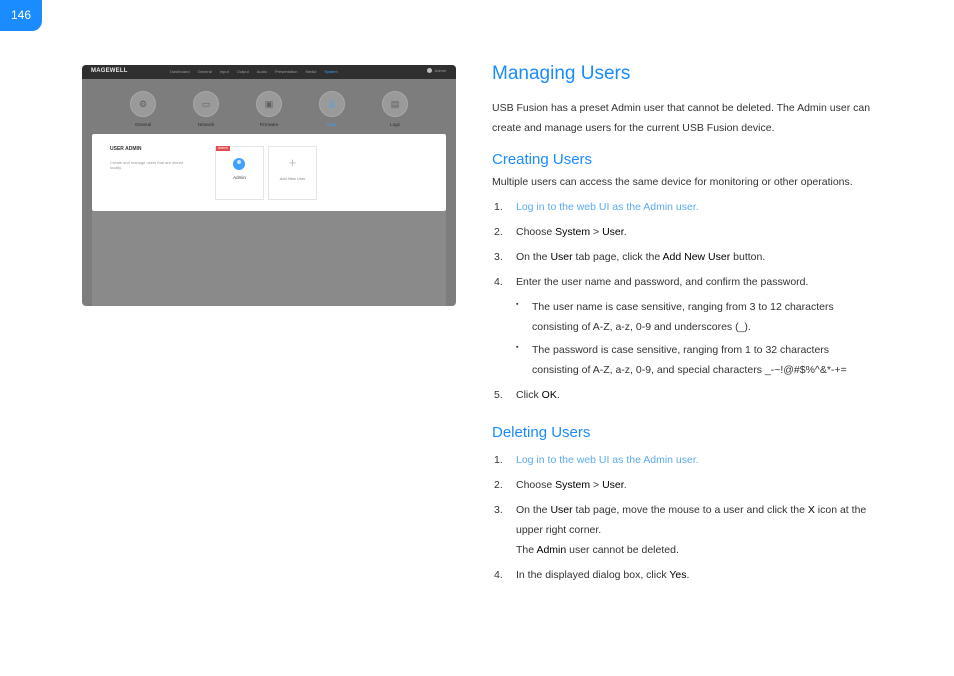 This screenshot has width=954, height=676. What do you see at coordinates (526, 550) in the screenshot?
I see `note-text: The` at bounding box center [526, 550].